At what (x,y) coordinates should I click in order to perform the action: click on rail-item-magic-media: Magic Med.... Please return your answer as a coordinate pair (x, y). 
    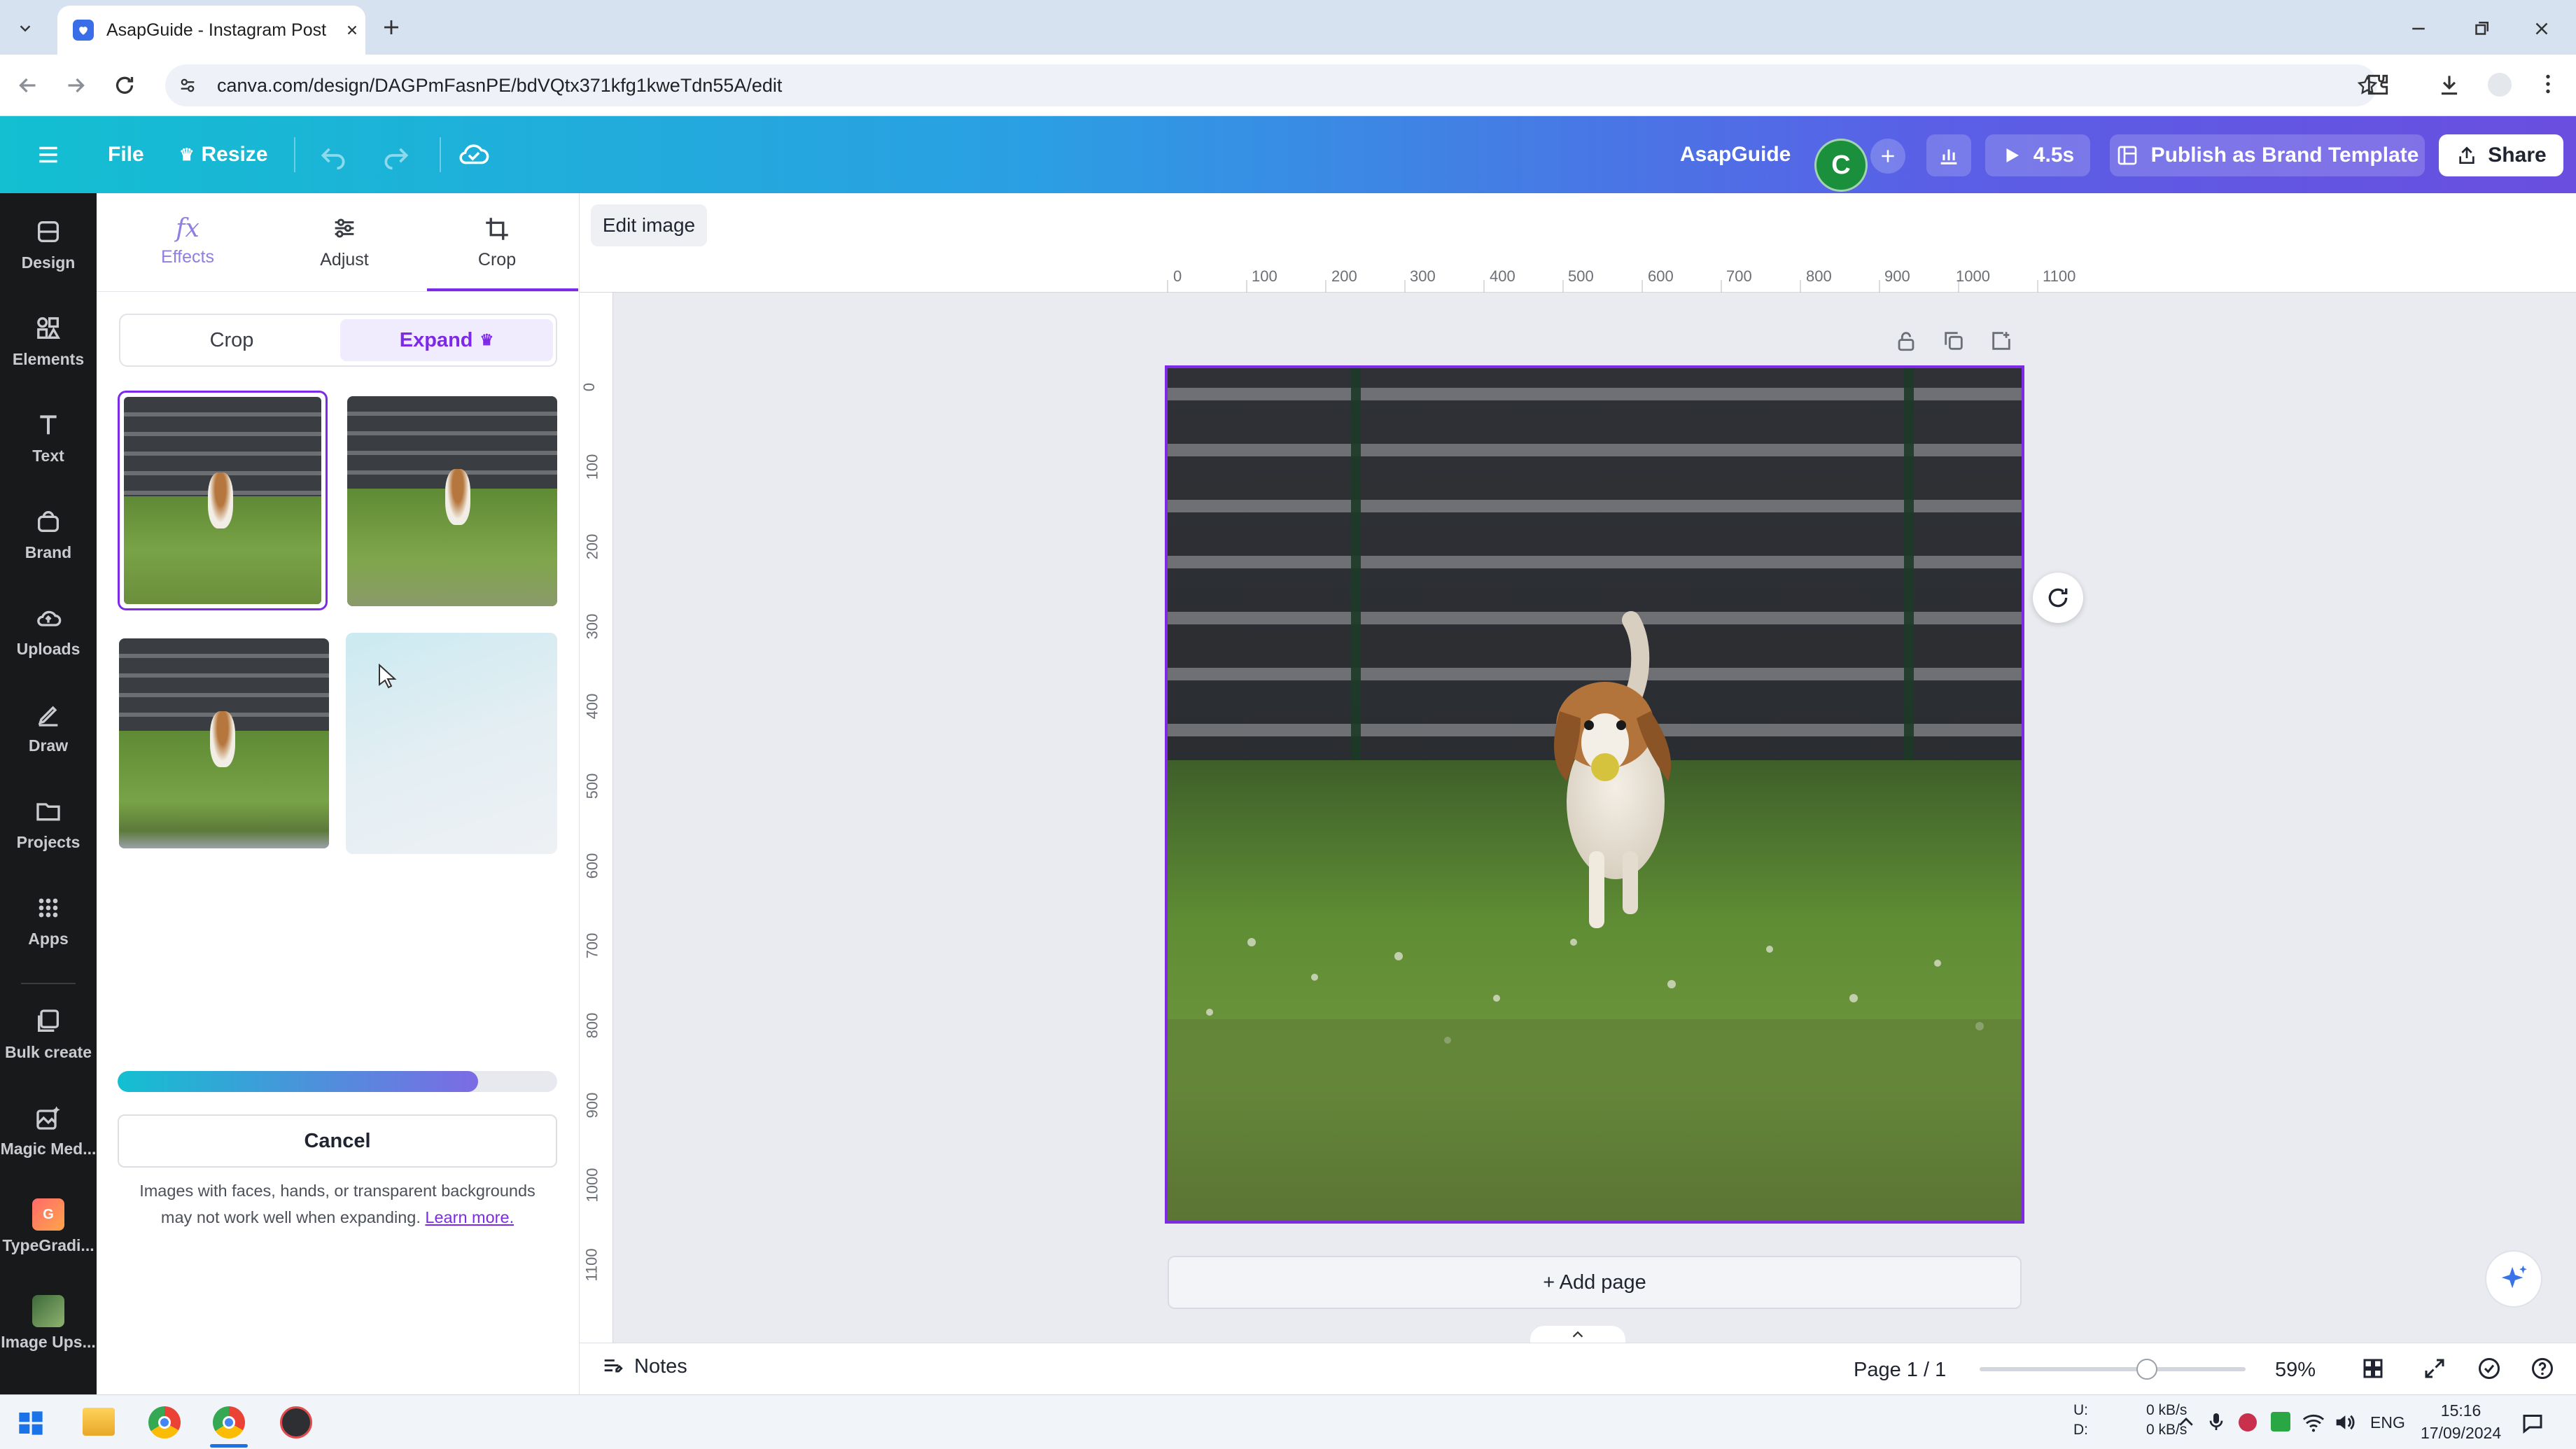
    Looking at the image, I should click on (48, 1130).